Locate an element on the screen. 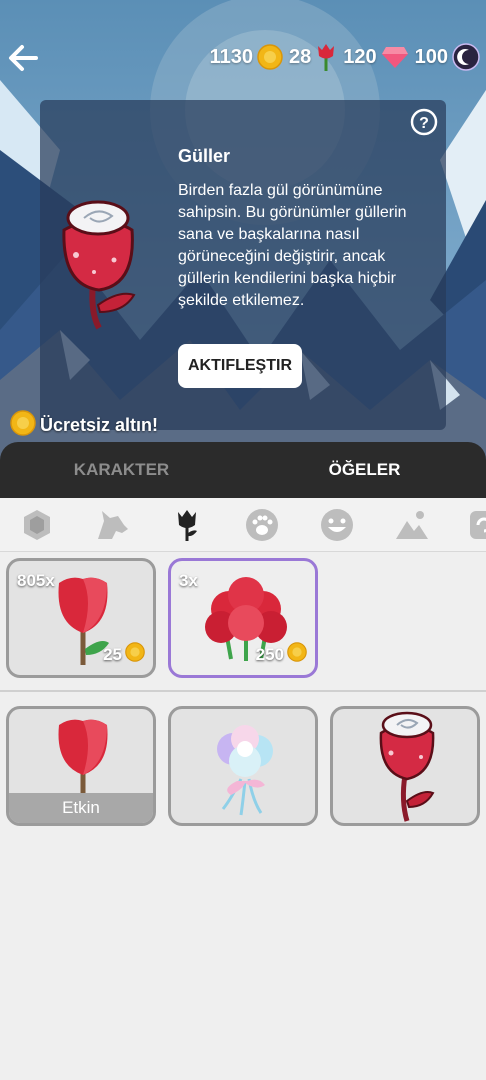  category-bar is located at coordinates (243, 525).